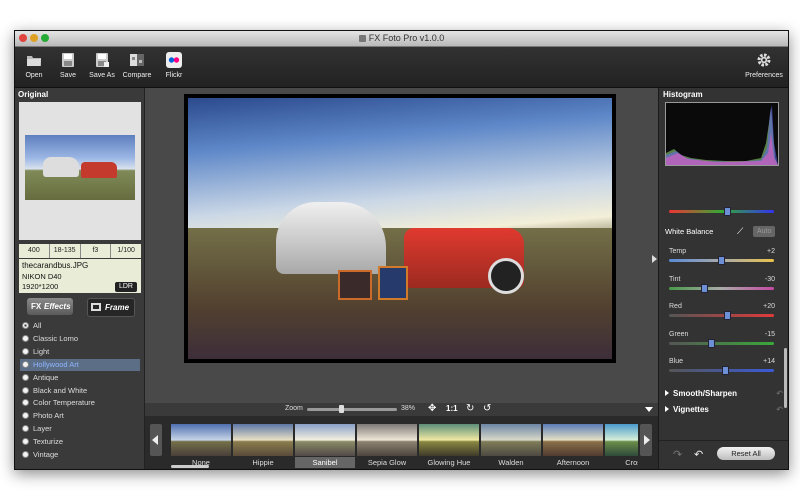  Describe the element at coordinates (721, 211) in the screenshot. I see `histogram-range-slider` at that location.